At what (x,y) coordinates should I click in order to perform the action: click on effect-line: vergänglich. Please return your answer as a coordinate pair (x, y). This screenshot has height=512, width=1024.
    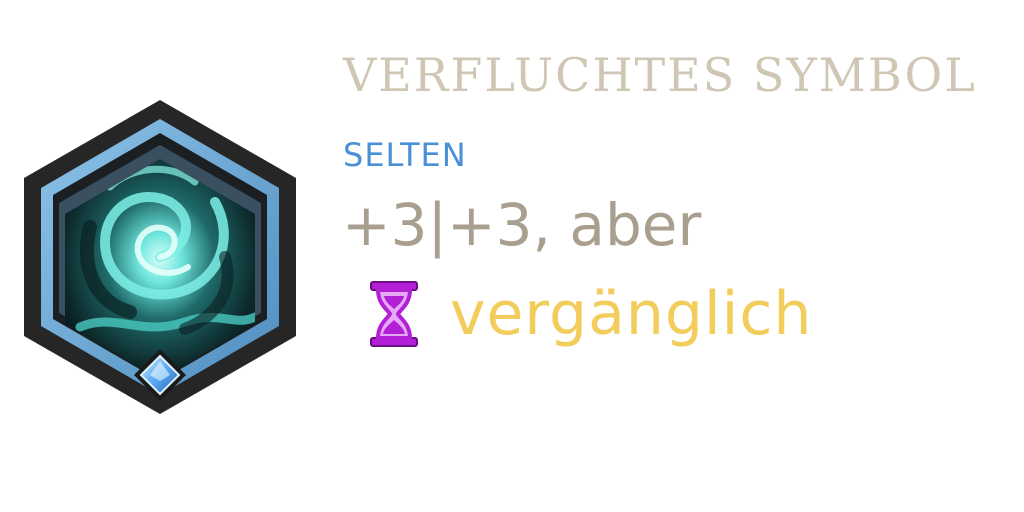
    Looking at the image, I should click on (590, 314).